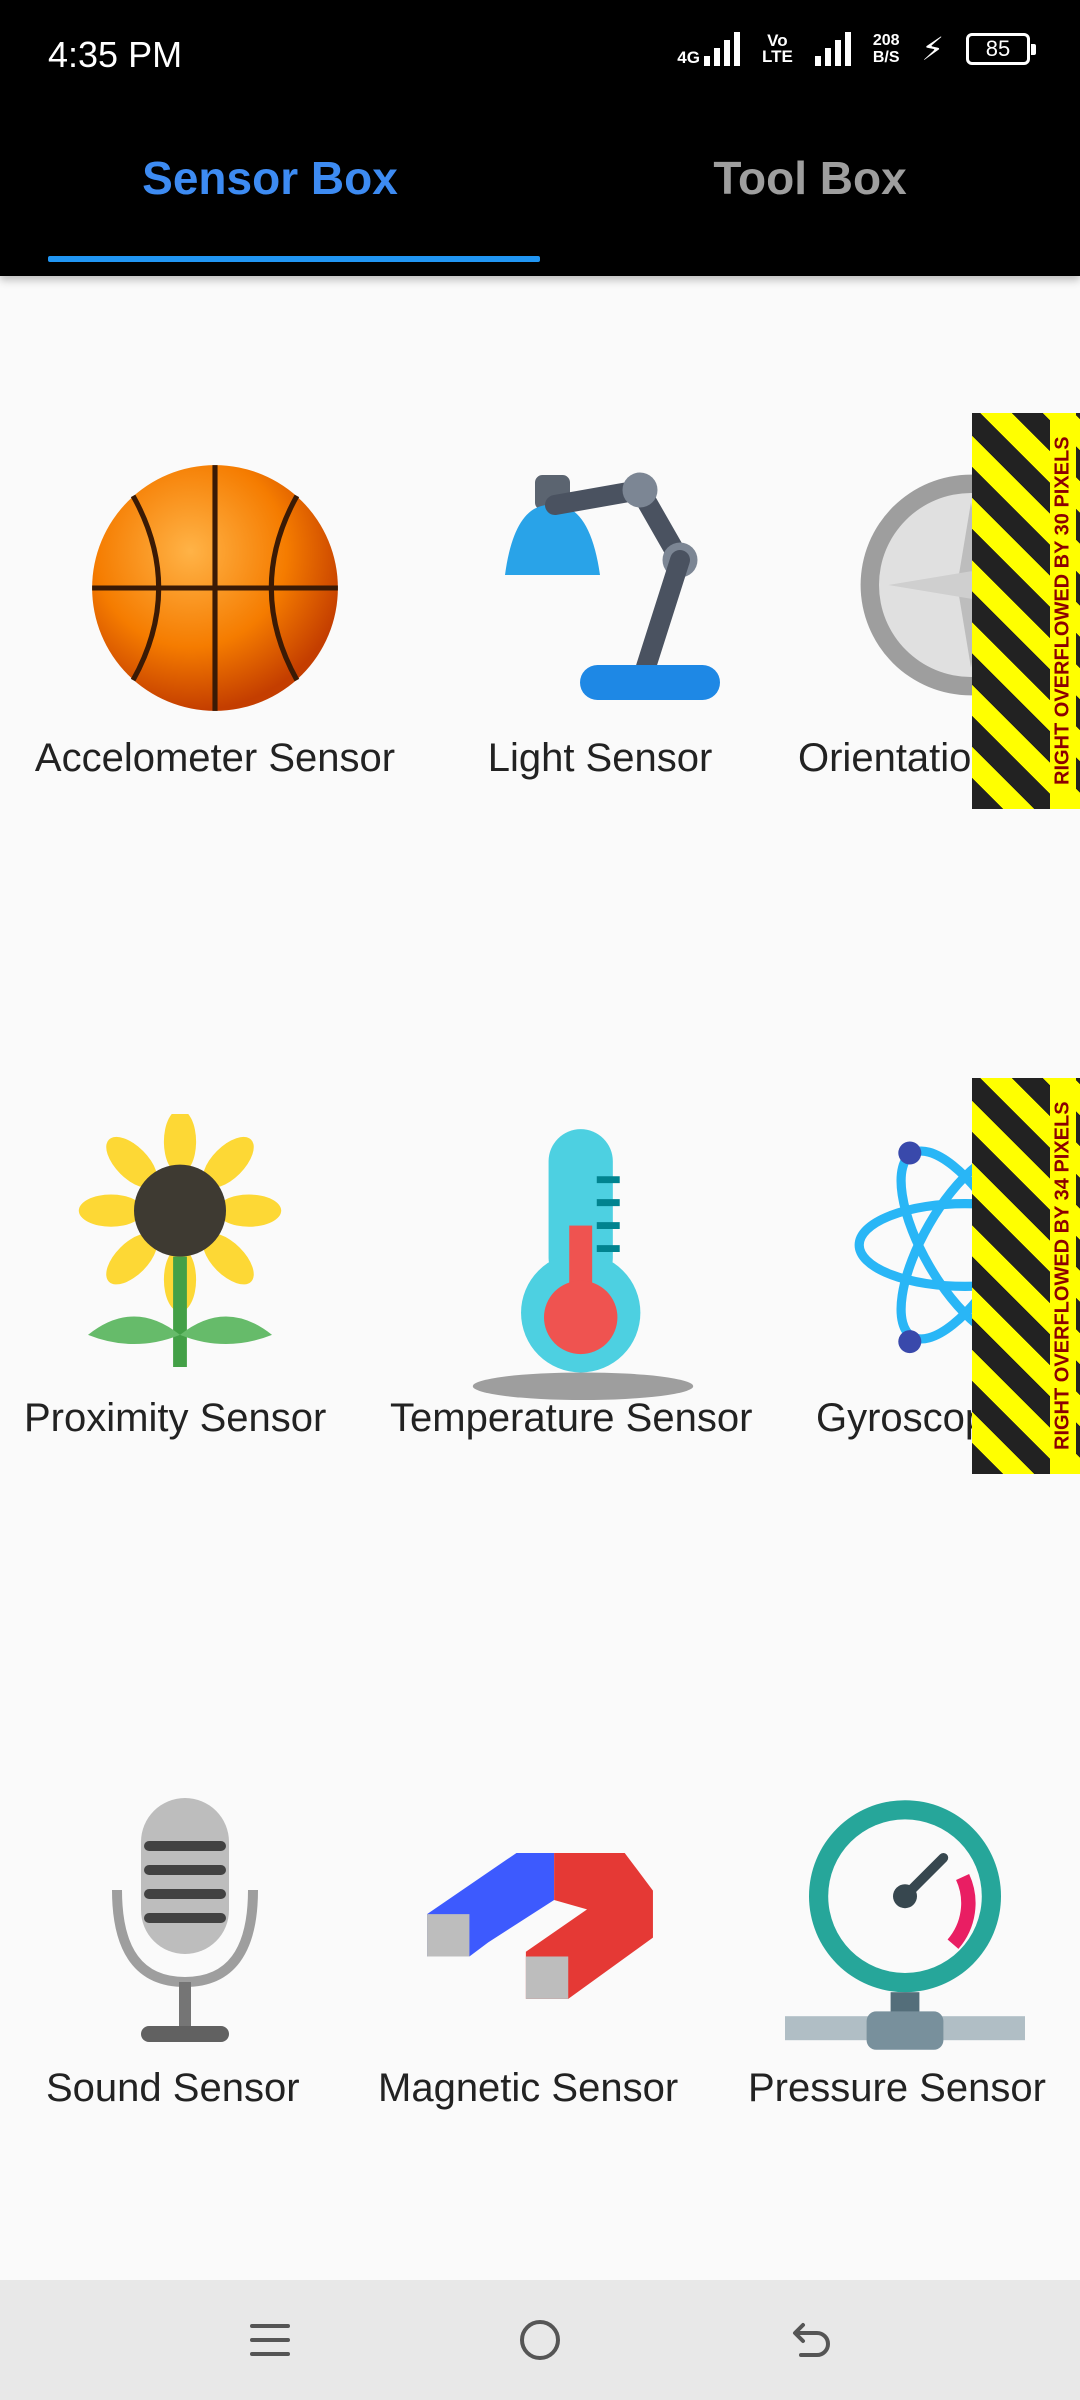 The height and width of the screenshot is (2400, 1080). I want to click on home-icon, so click(540, 2340).